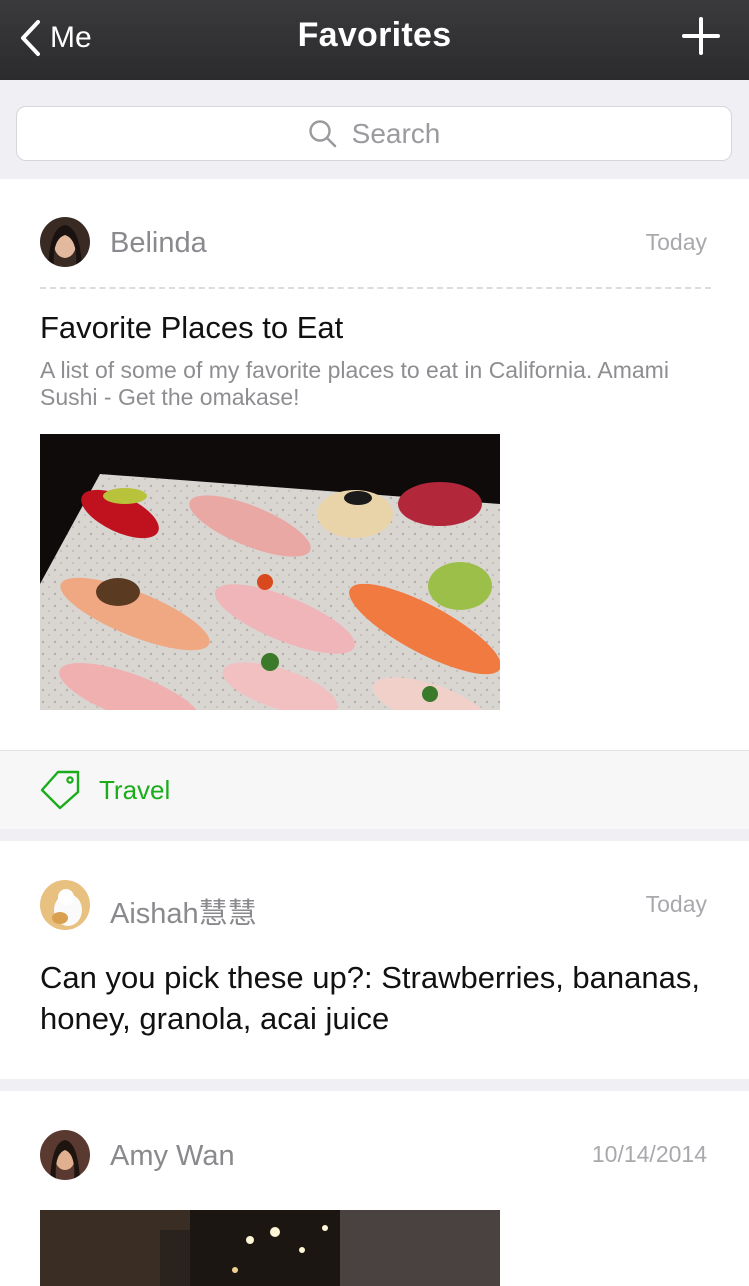 Image resolution: width=749 pixels, height=1286 pixels. I want to click on tag-travel: Travel, so click(374, 789).